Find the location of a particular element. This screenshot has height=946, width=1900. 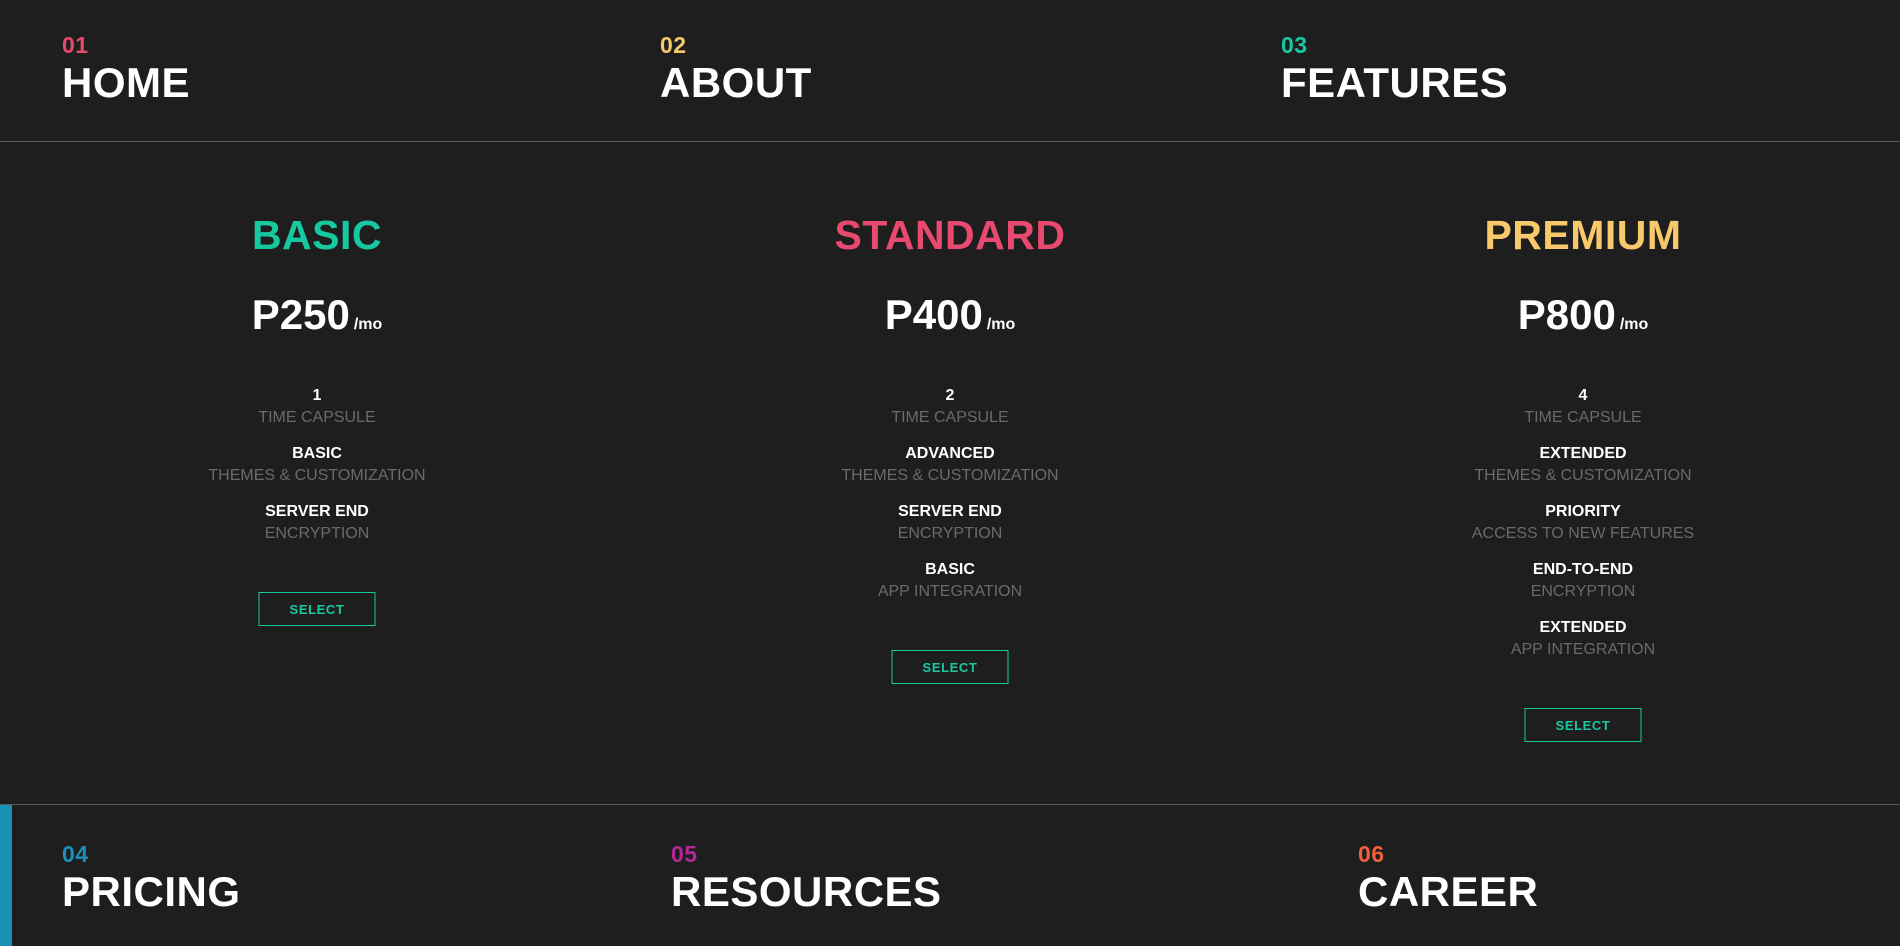

nav-number: 05 is located at coordinates (684, 854).